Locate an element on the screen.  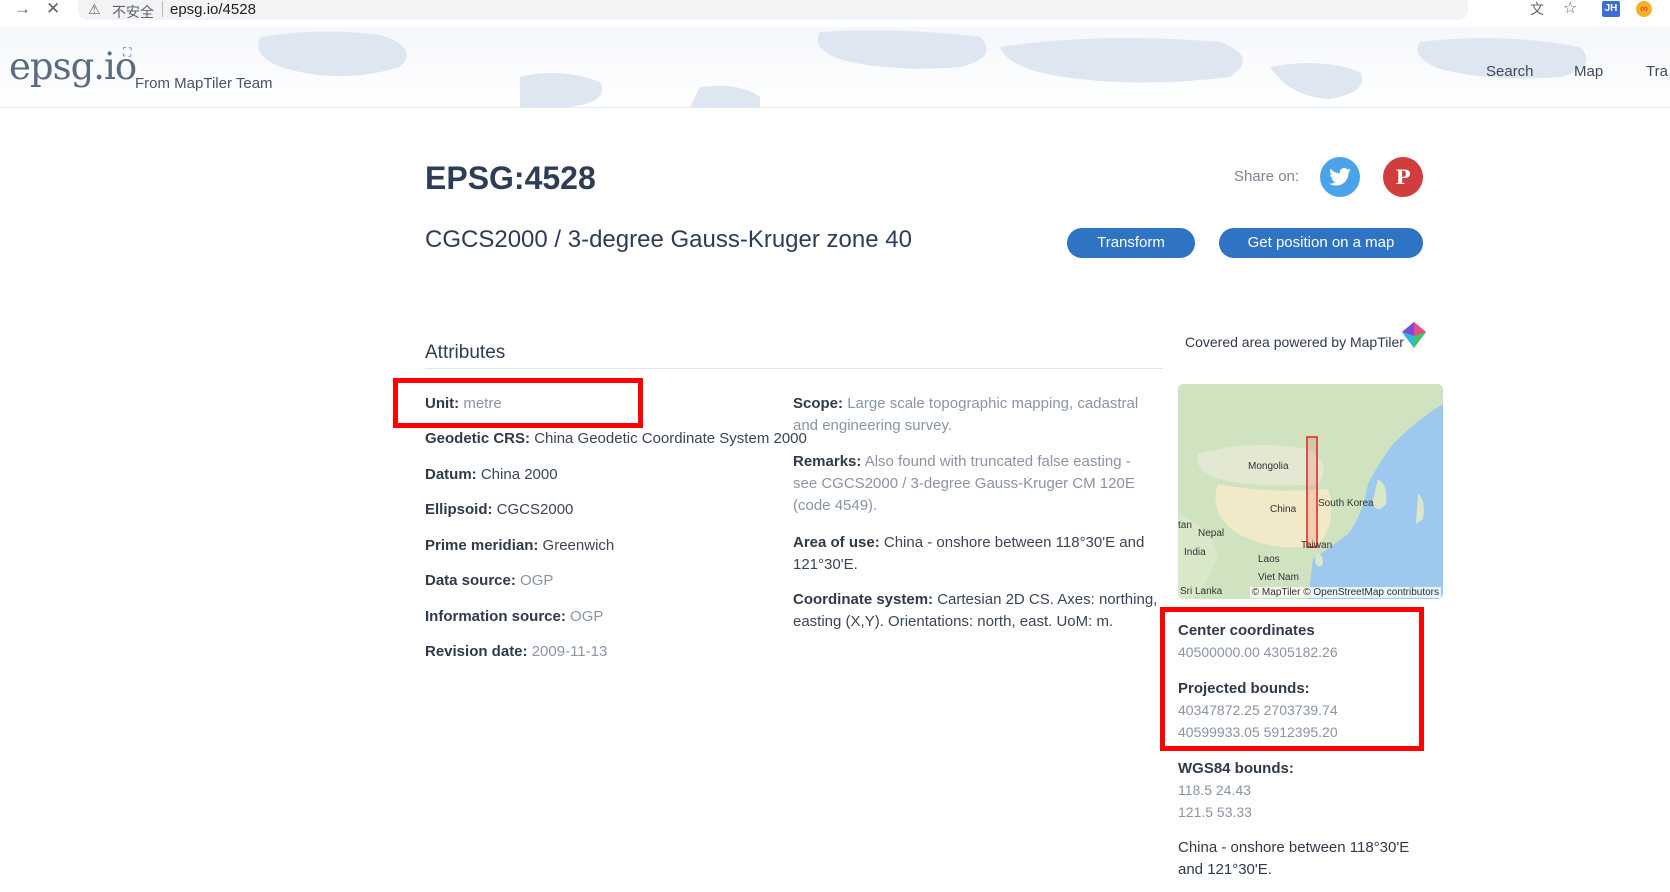
attr-prime-meridian: Prime meridian: Greenwich is located at coordinates (519, 546).